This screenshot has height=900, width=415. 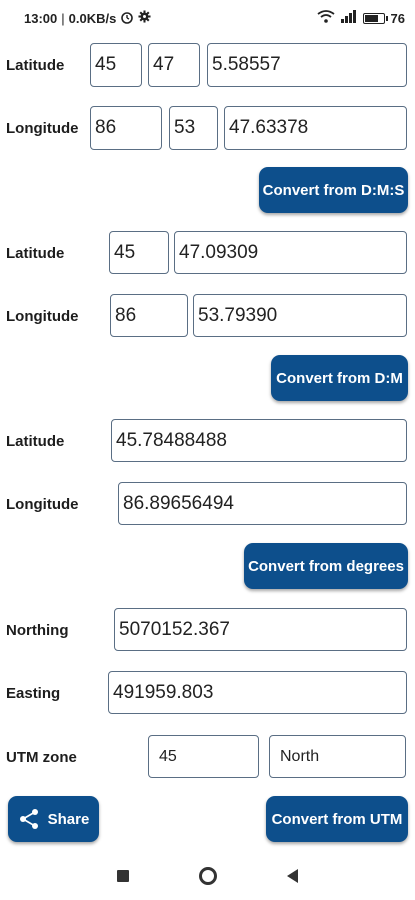 I want to click on deg-latitude-label: Latitude, so click(x=35, y=441).